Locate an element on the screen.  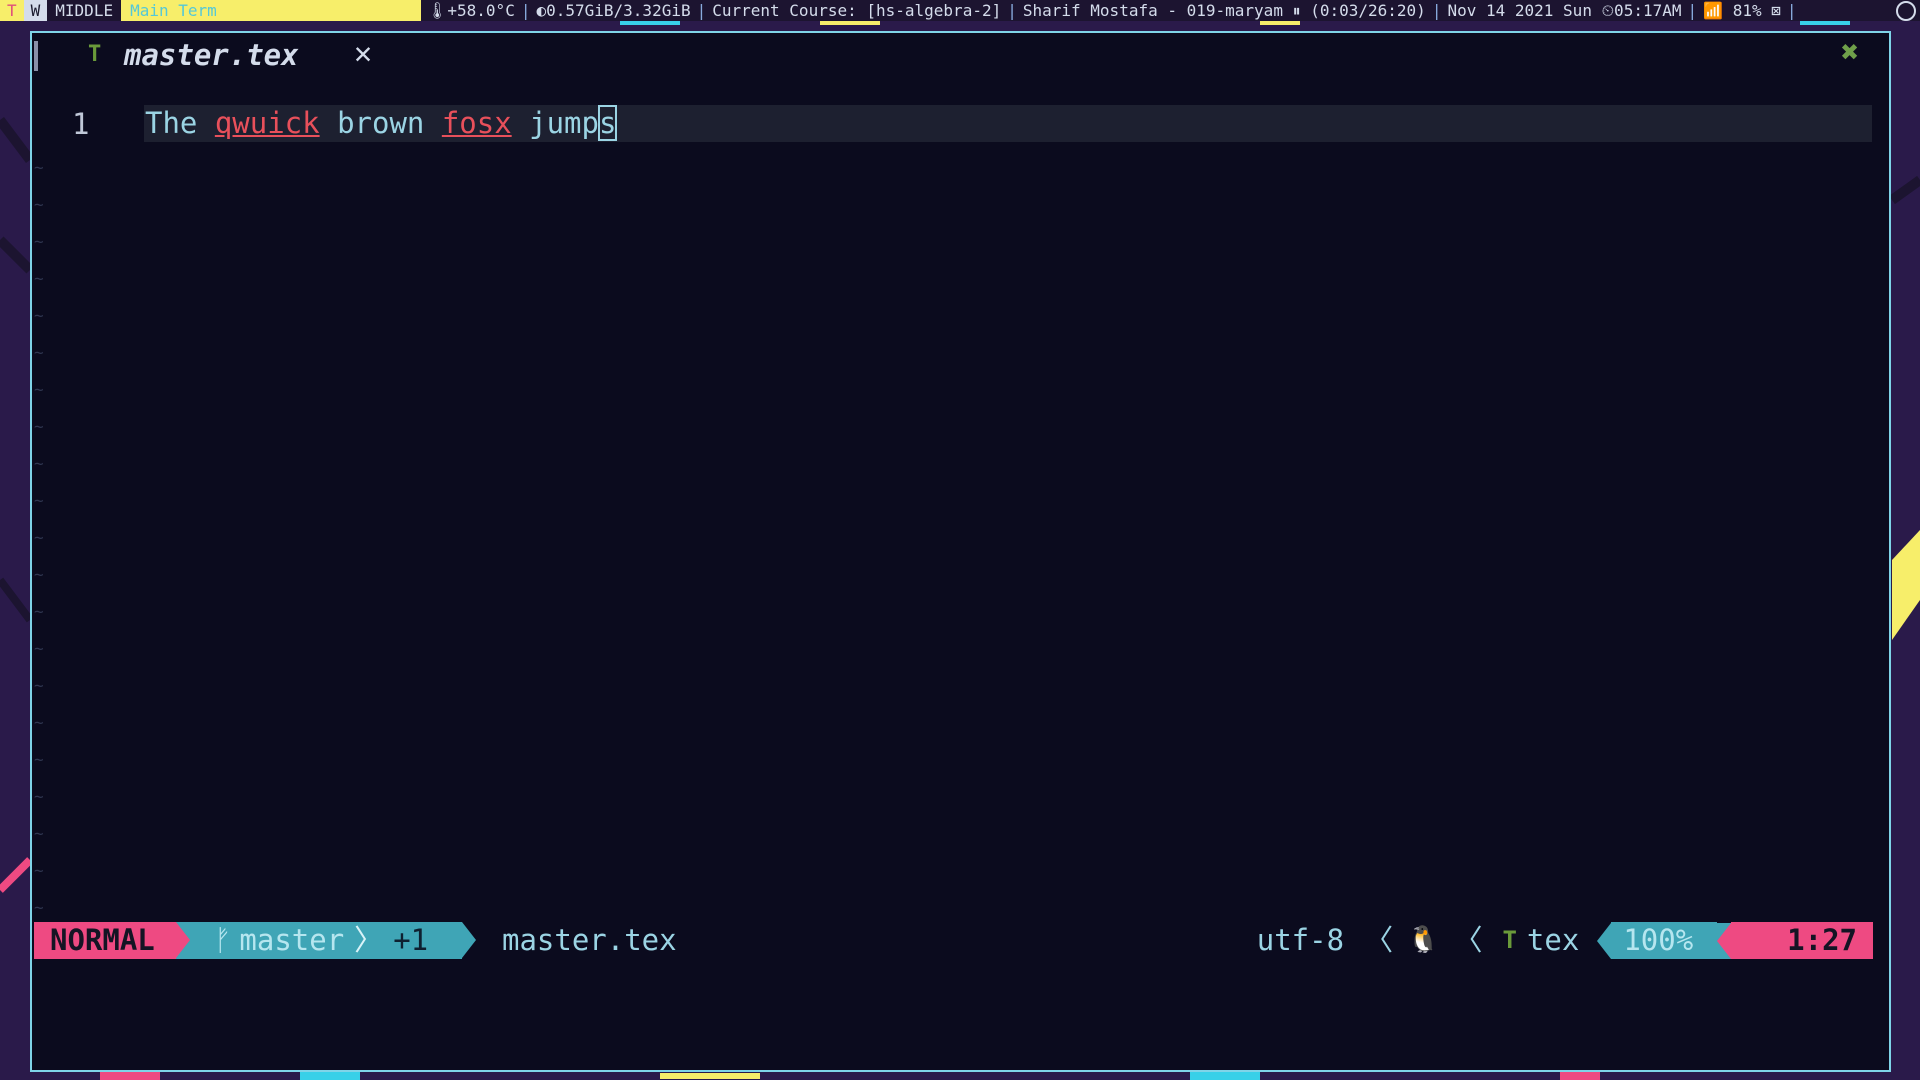
workspace-tag-w: W is located at coordinates (35, 10).